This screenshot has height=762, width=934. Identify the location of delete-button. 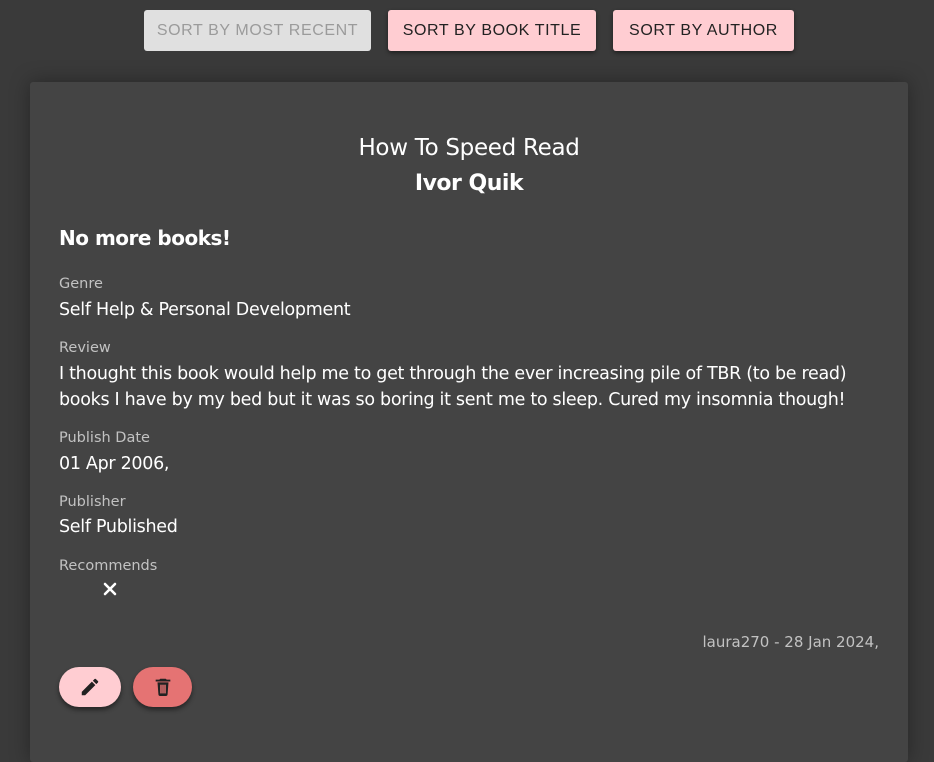
(162, 687).